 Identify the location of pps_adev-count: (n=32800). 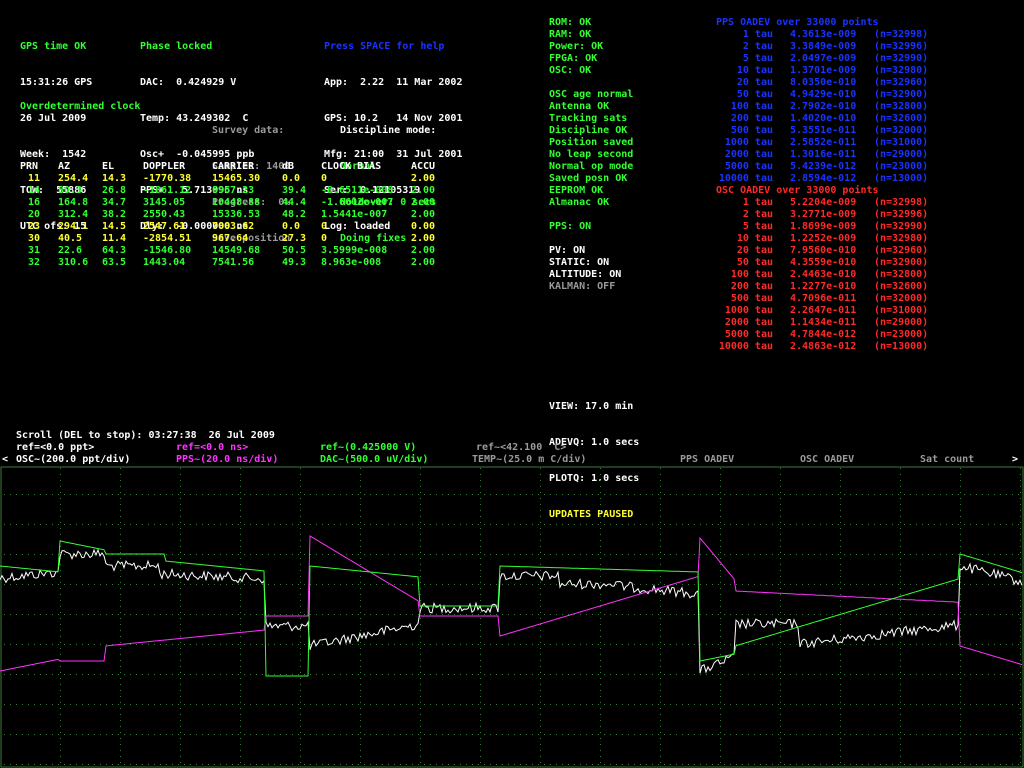
(901, 106).